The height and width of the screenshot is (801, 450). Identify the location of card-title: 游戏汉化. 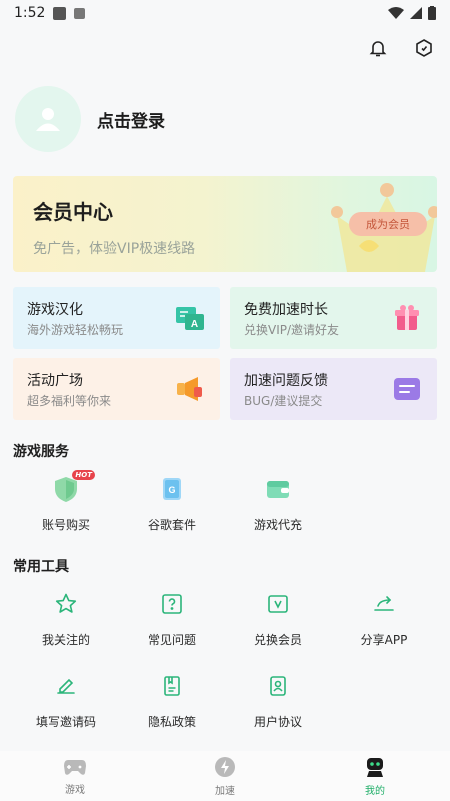
(55, 310).